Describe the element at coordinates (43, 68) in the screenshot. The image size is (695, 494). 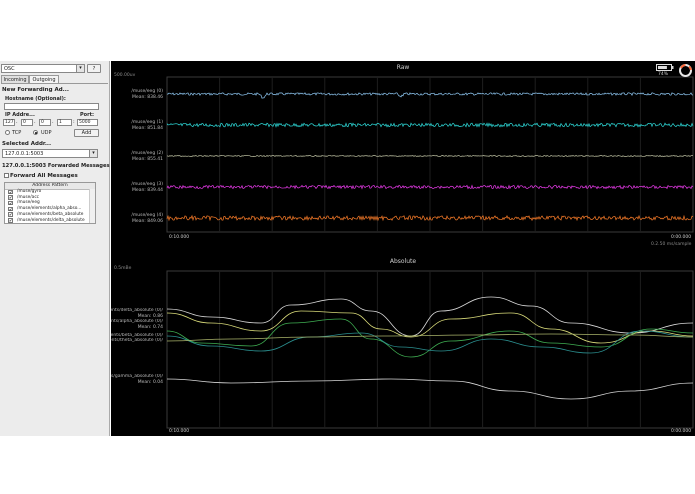
I see `output-type-select: OSC ▾` at that location.